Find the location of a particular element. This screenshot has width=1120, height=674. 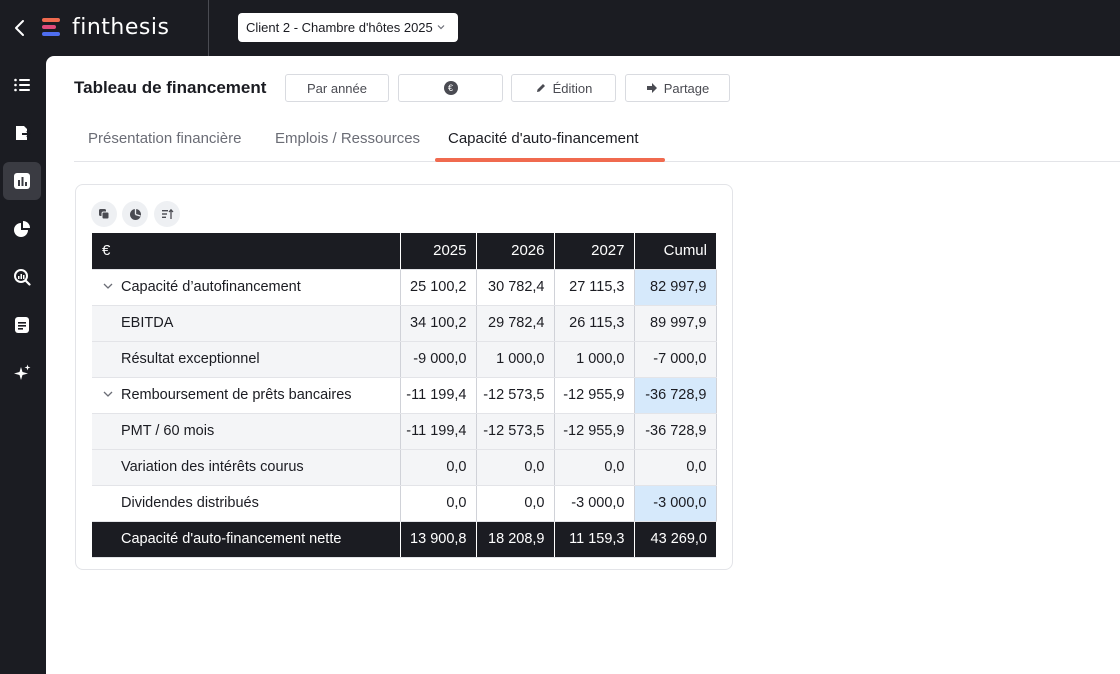

sidebar-item-list is located at coordinates (22, 85).